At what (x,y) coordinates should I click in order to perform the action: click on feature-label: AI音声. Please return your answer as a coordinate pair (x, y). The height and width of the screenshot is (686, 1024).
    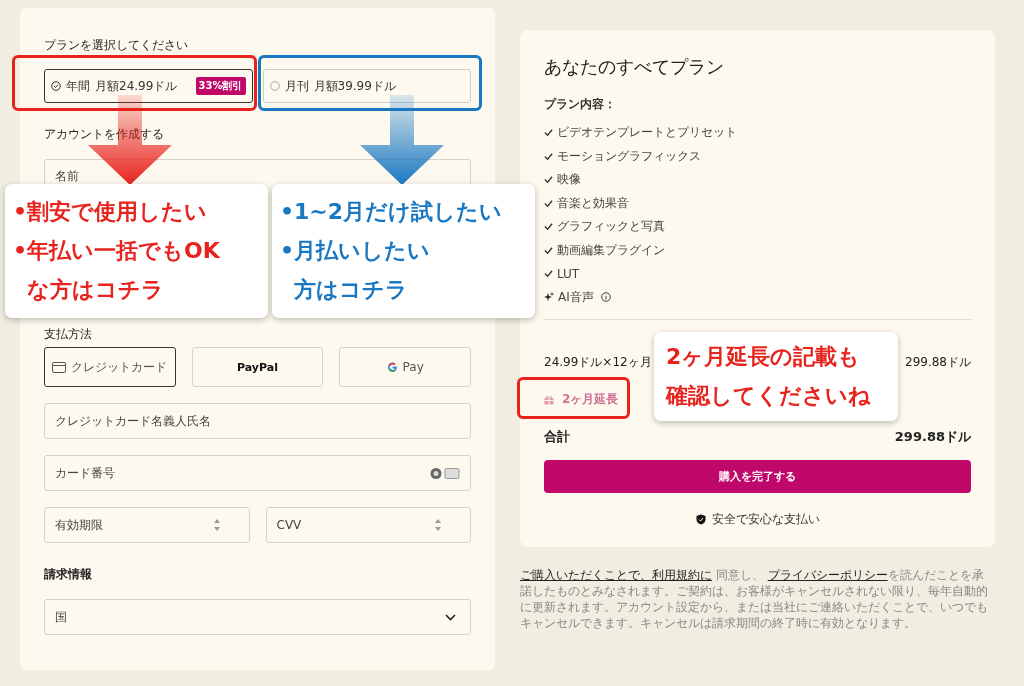
    Looking at the image, I should click on (576, 297).